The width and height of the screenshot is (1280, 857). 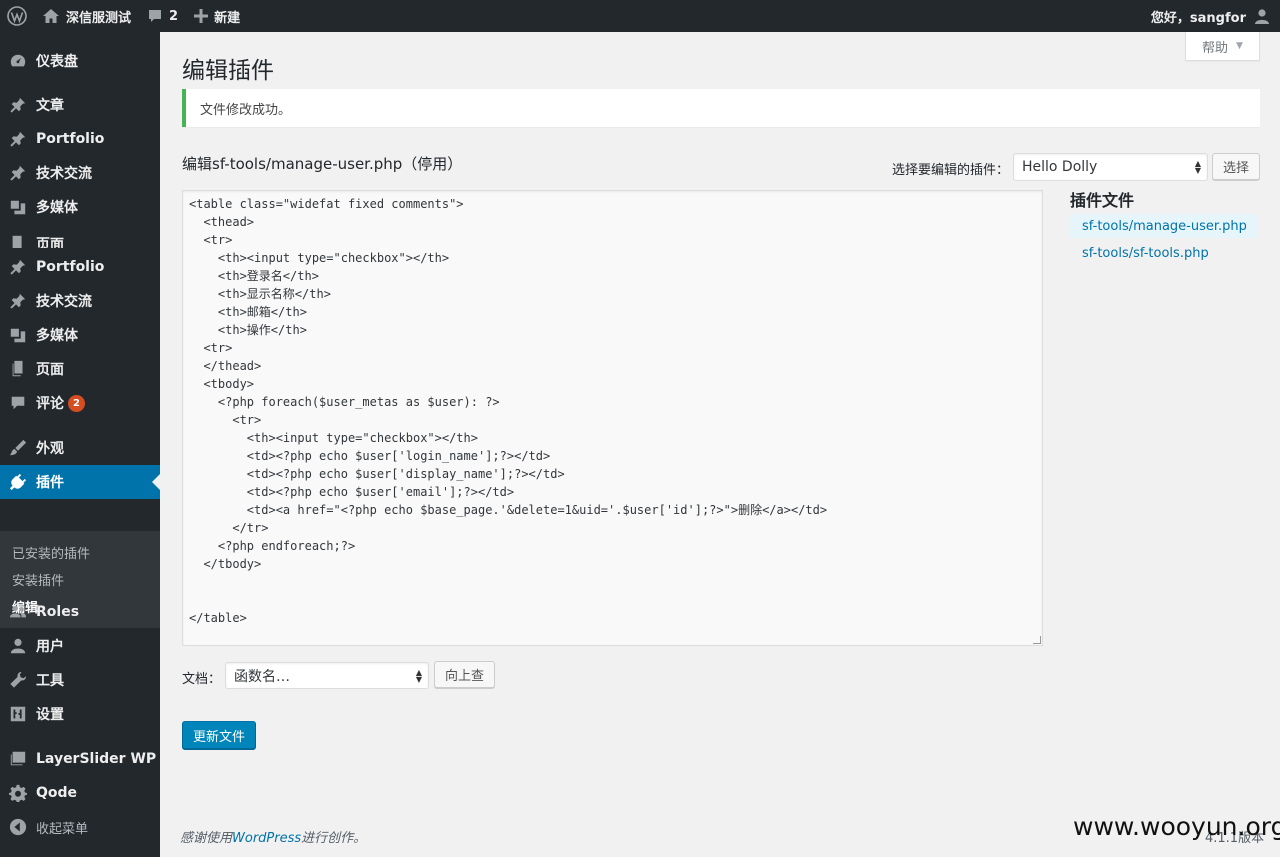 I want to click on menu-media-2: 多媒体, so click(x=80, y=335).